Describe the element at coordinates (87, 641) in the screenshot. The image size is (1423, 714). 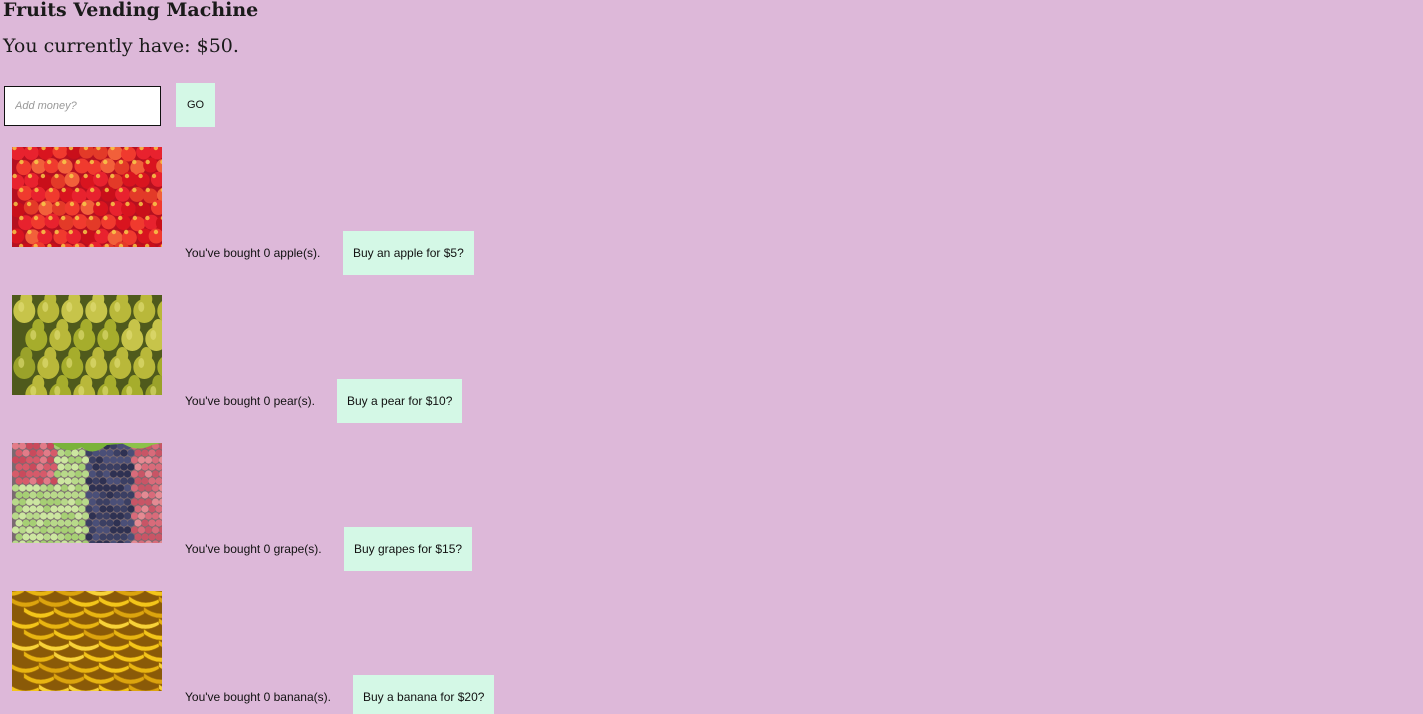
I see `banana-image` at that location.